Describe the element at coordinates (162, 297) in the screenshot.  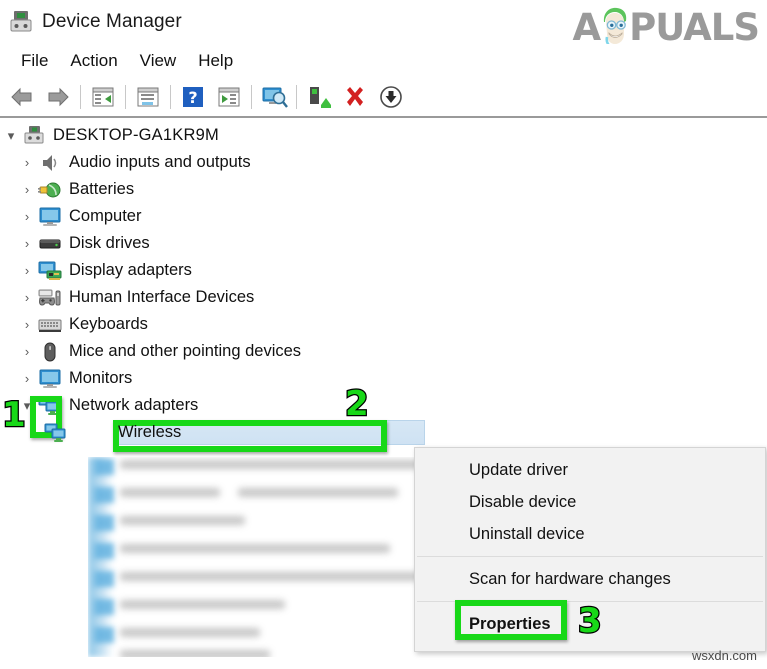
I see `tree-item-label: Human Interface Devices` at that location.